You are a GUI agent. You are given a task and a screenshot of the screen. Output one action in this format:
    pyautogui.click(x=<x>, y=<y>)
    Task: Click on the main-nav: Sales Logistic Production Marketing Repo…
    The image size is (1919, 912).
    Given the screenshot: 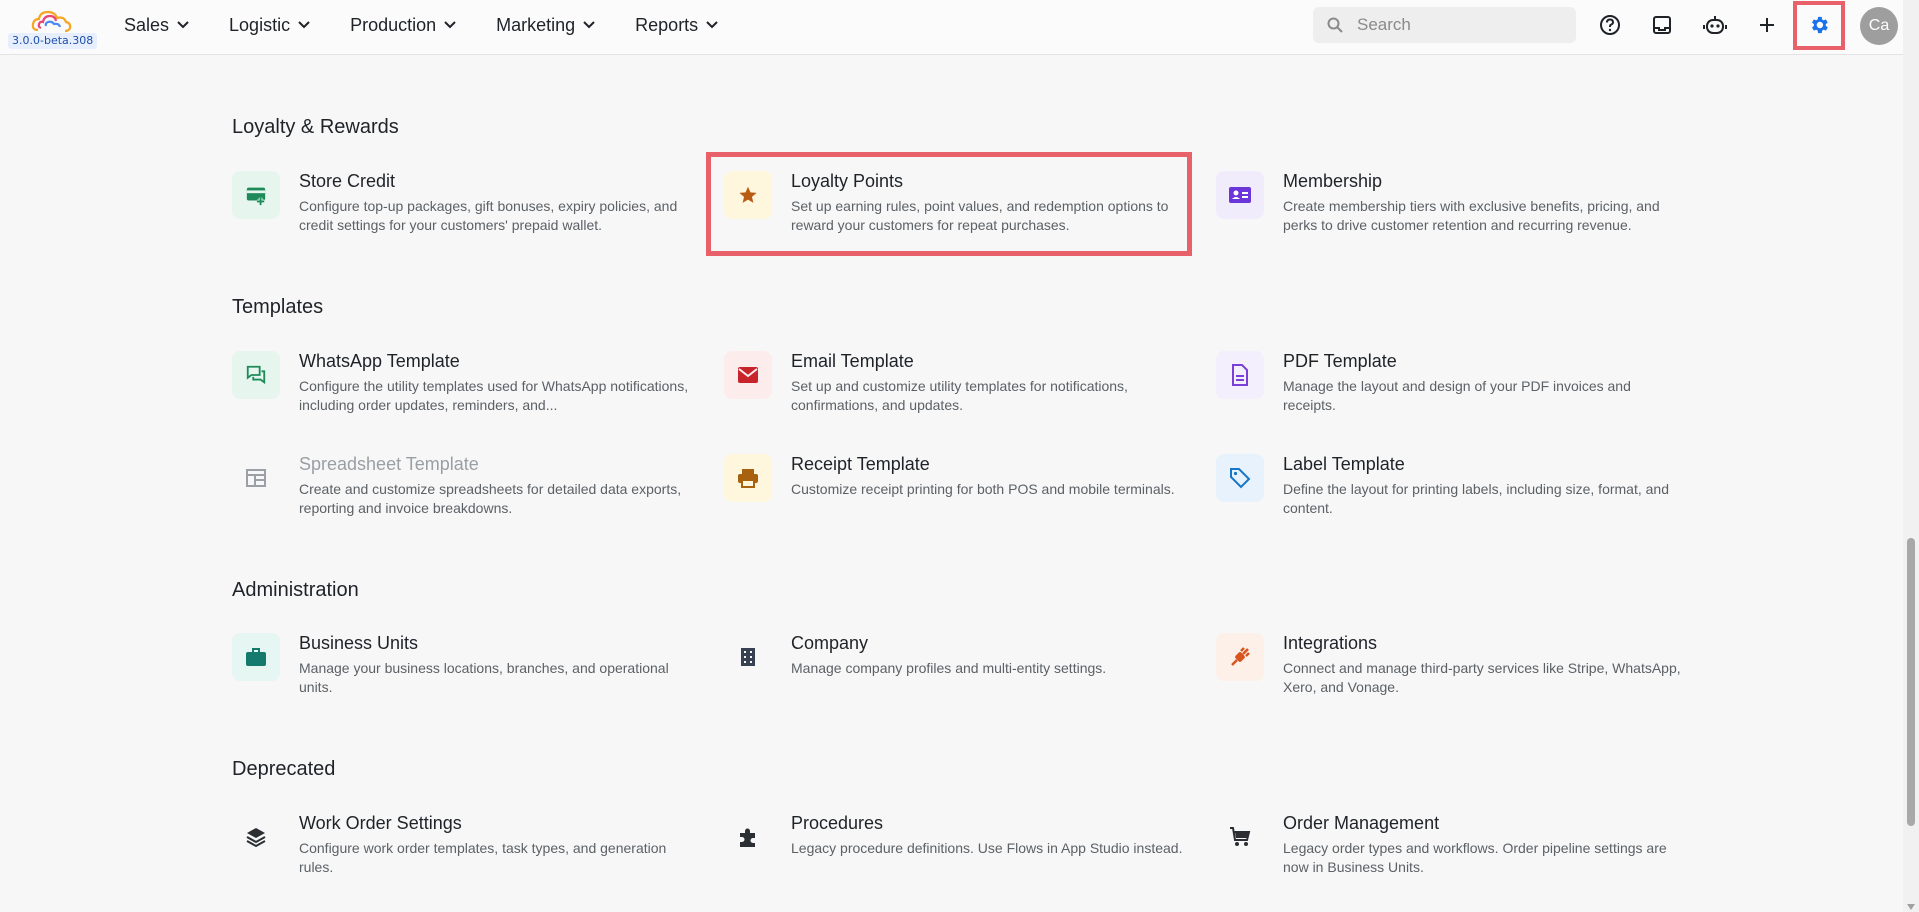 What is the action you would take?
    pyautogui.click(x=441, y=25)
    